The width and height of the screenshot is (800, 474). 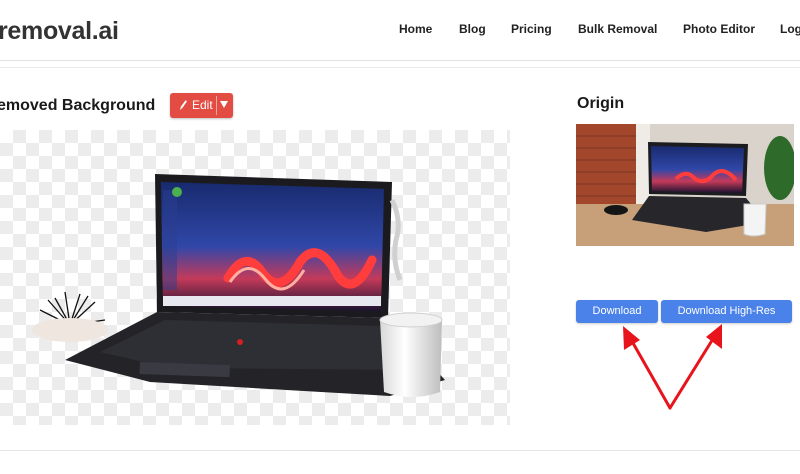 I want to click on divider, so click(x=400, y=67).